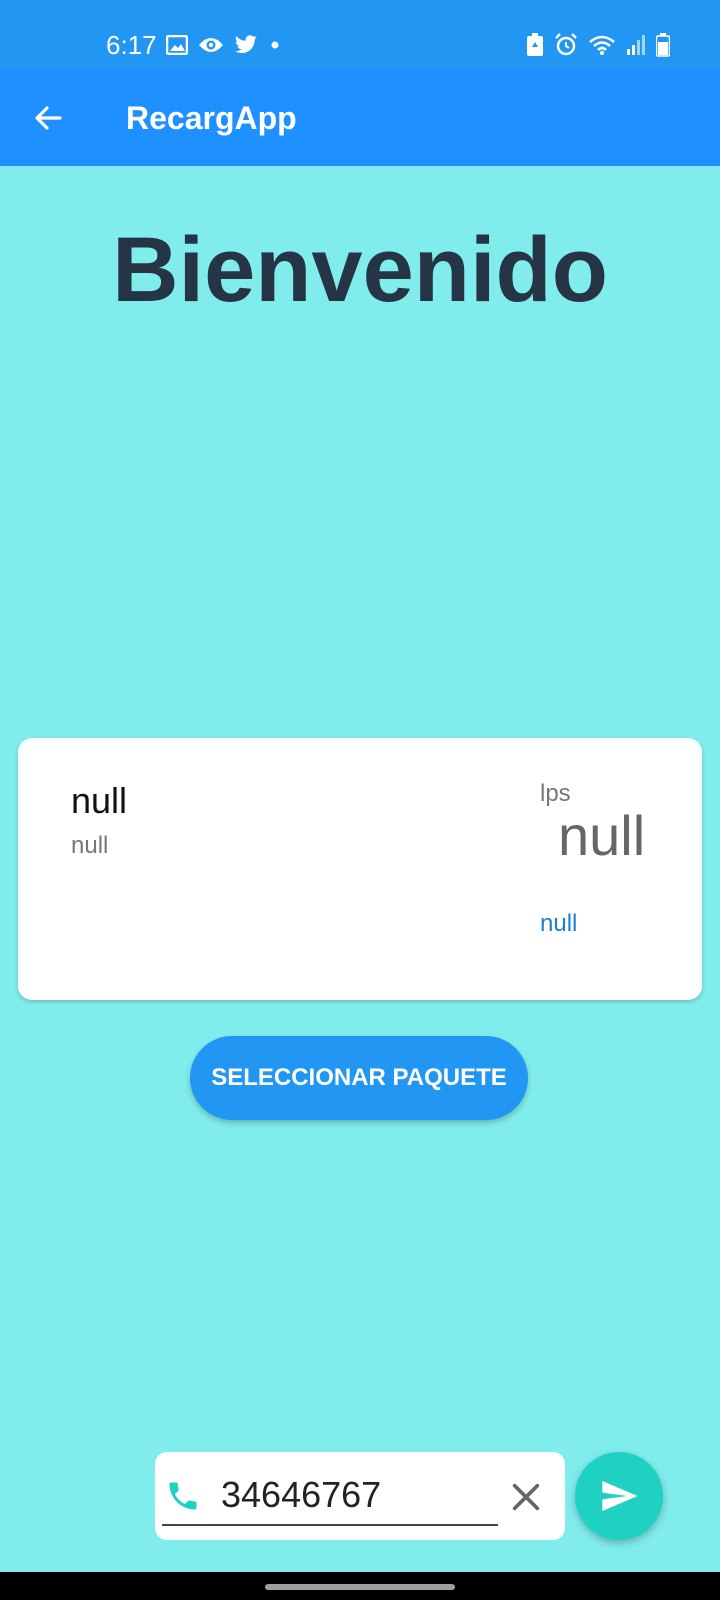 Image resolution: width=720 pixels, height=1600 pixels. I want to click on home-handle, so click(360, 1587).